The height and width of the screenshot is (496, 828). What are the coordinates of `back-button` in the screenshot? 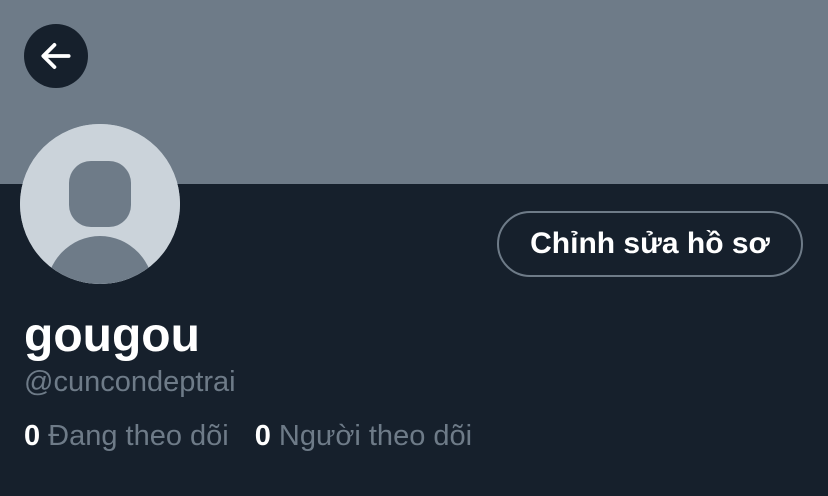 It's located at (56, 56).